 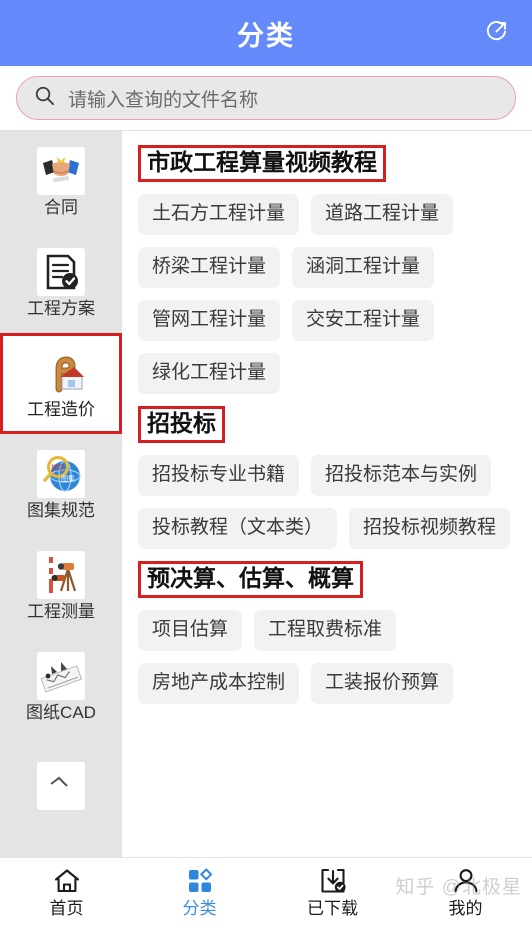 I want to click on category-chip: 桥梁工程计量, so click(x=209, y=267).